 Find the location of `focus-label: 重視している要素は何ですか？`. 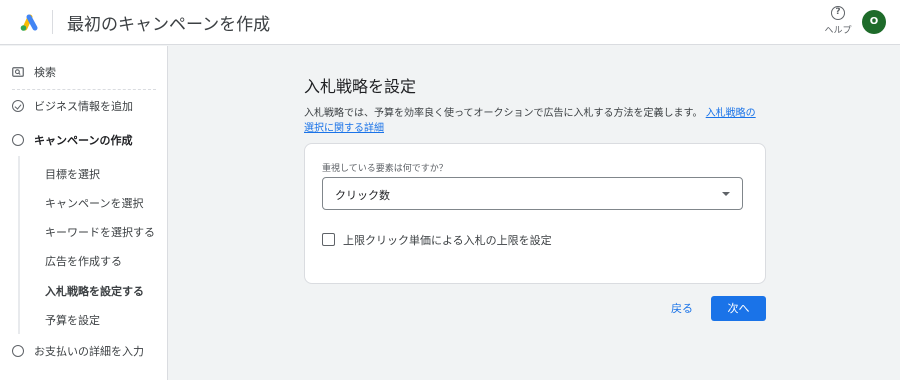

focus-label: 重視している要素は何ですか？ is located at coordinates (385, 169).